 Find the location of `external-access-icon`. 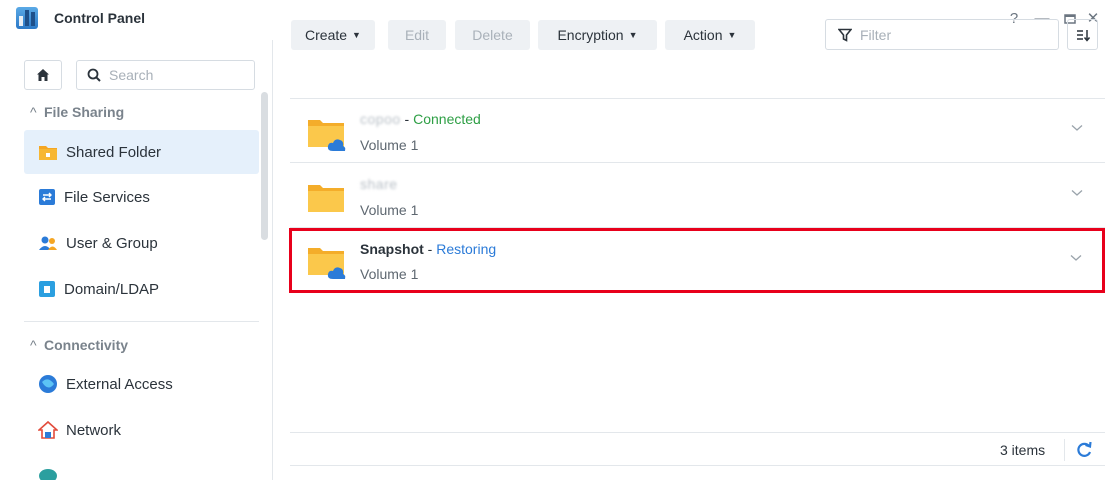

external-access-icon is located at coordinates (48, 384).